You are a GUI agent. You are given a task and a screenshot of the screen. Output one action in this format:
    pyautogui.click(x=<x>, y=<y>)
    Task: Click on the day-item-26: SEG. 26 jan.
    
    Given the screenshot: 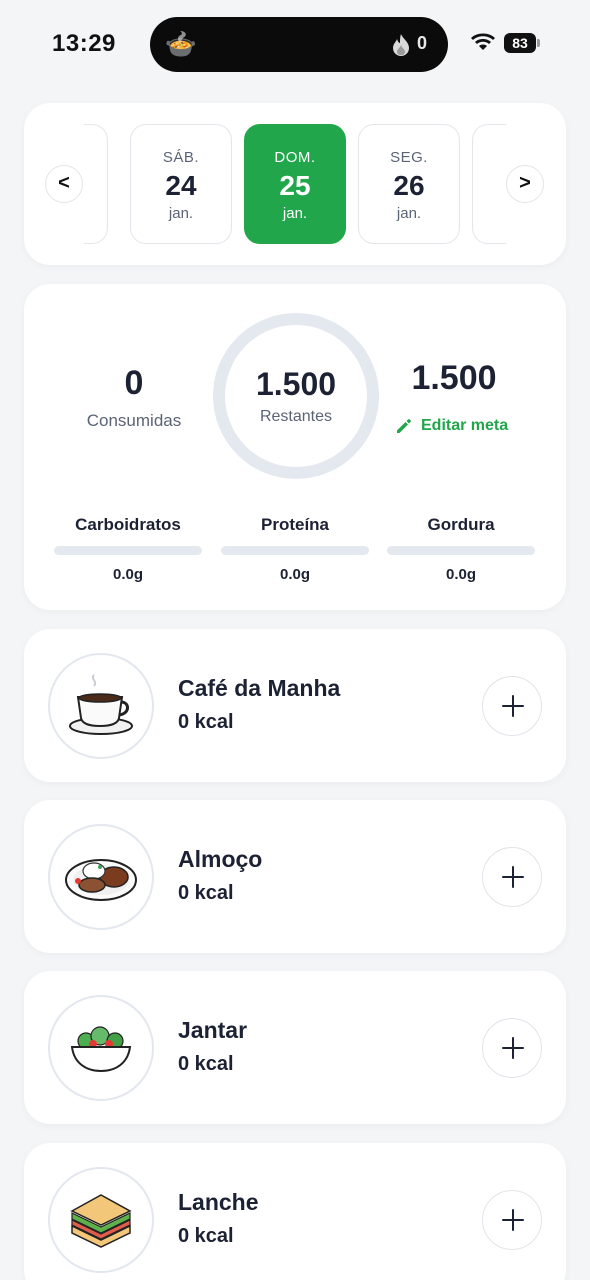 What is the action you would take?
    pyautogui.click(x=409, y=184)
    